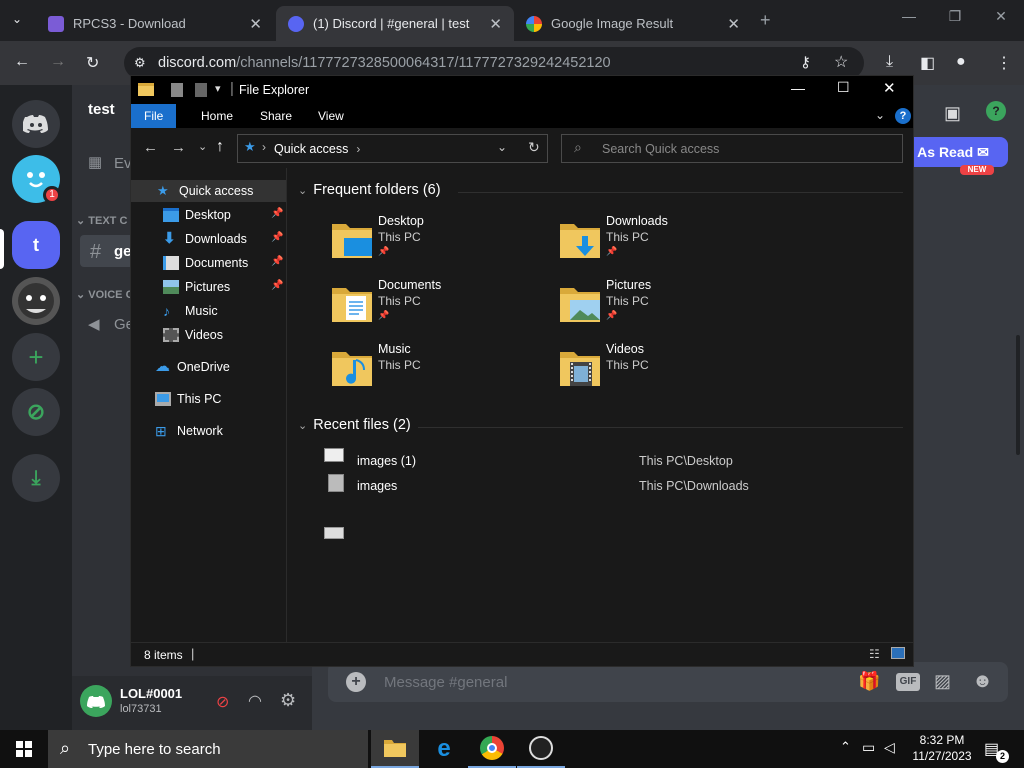 This screenshot has height=768, width=1024. Describe the element at coordinates (392, 148) in the screenshot. I see `address-box: ★ › Quick access › ⌄ ↻` at that location.